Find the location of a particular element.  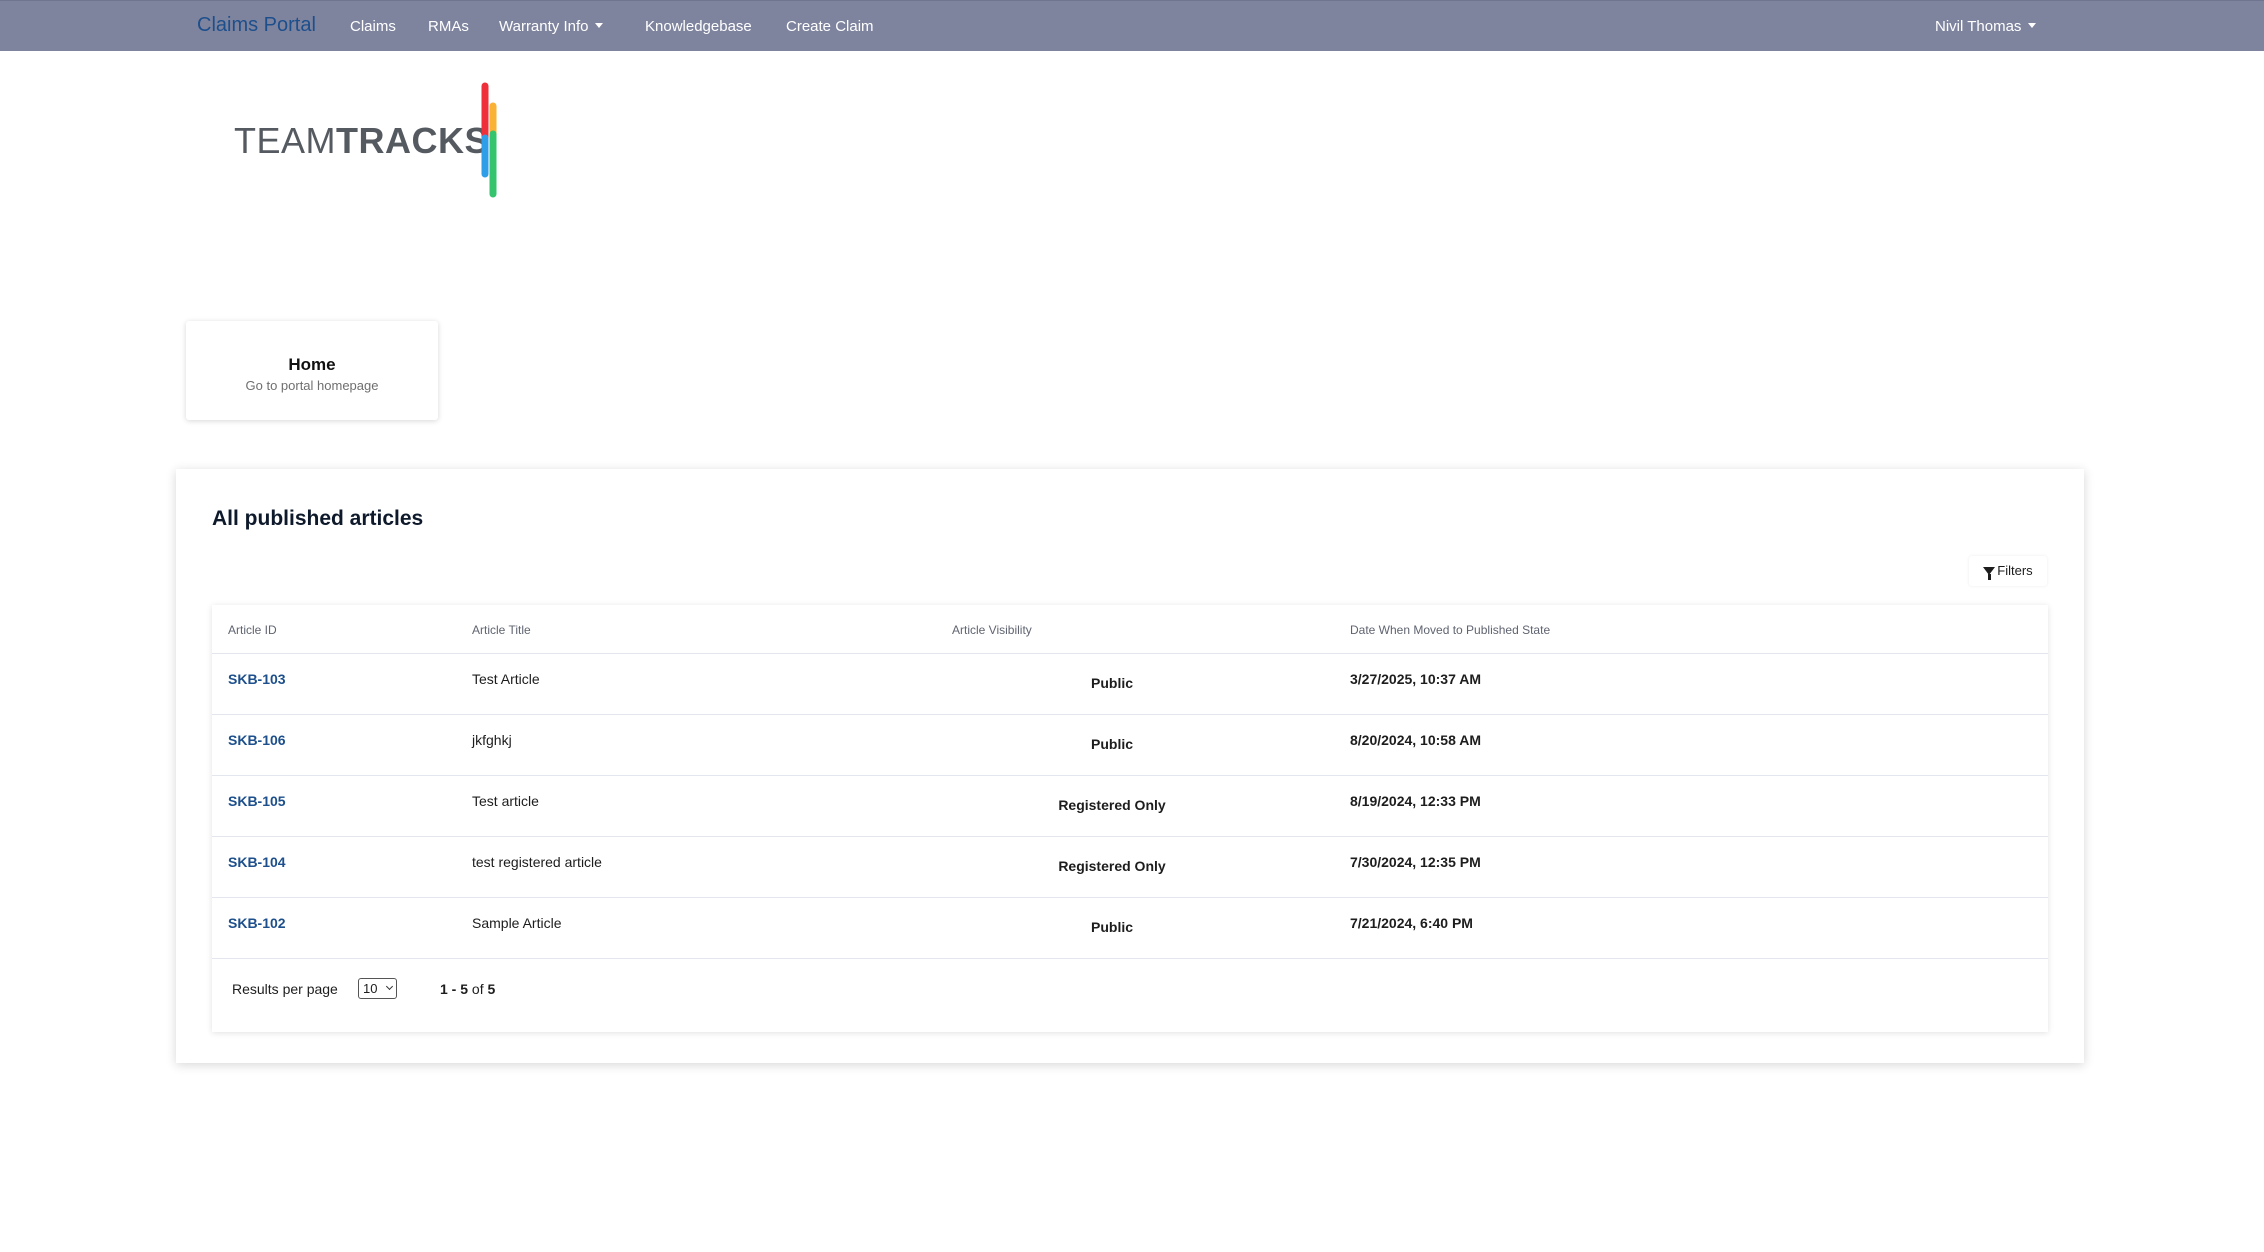

article-title: jkfghkj is located at coordinates (492, 740).